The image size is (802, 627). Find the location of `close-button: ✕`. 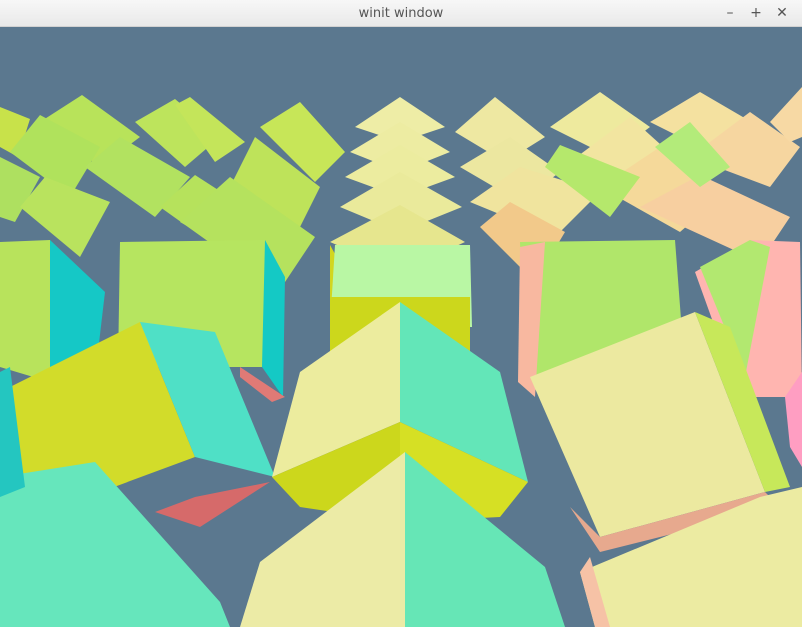

close-button: ✕ is located at coordinates (782, 13).